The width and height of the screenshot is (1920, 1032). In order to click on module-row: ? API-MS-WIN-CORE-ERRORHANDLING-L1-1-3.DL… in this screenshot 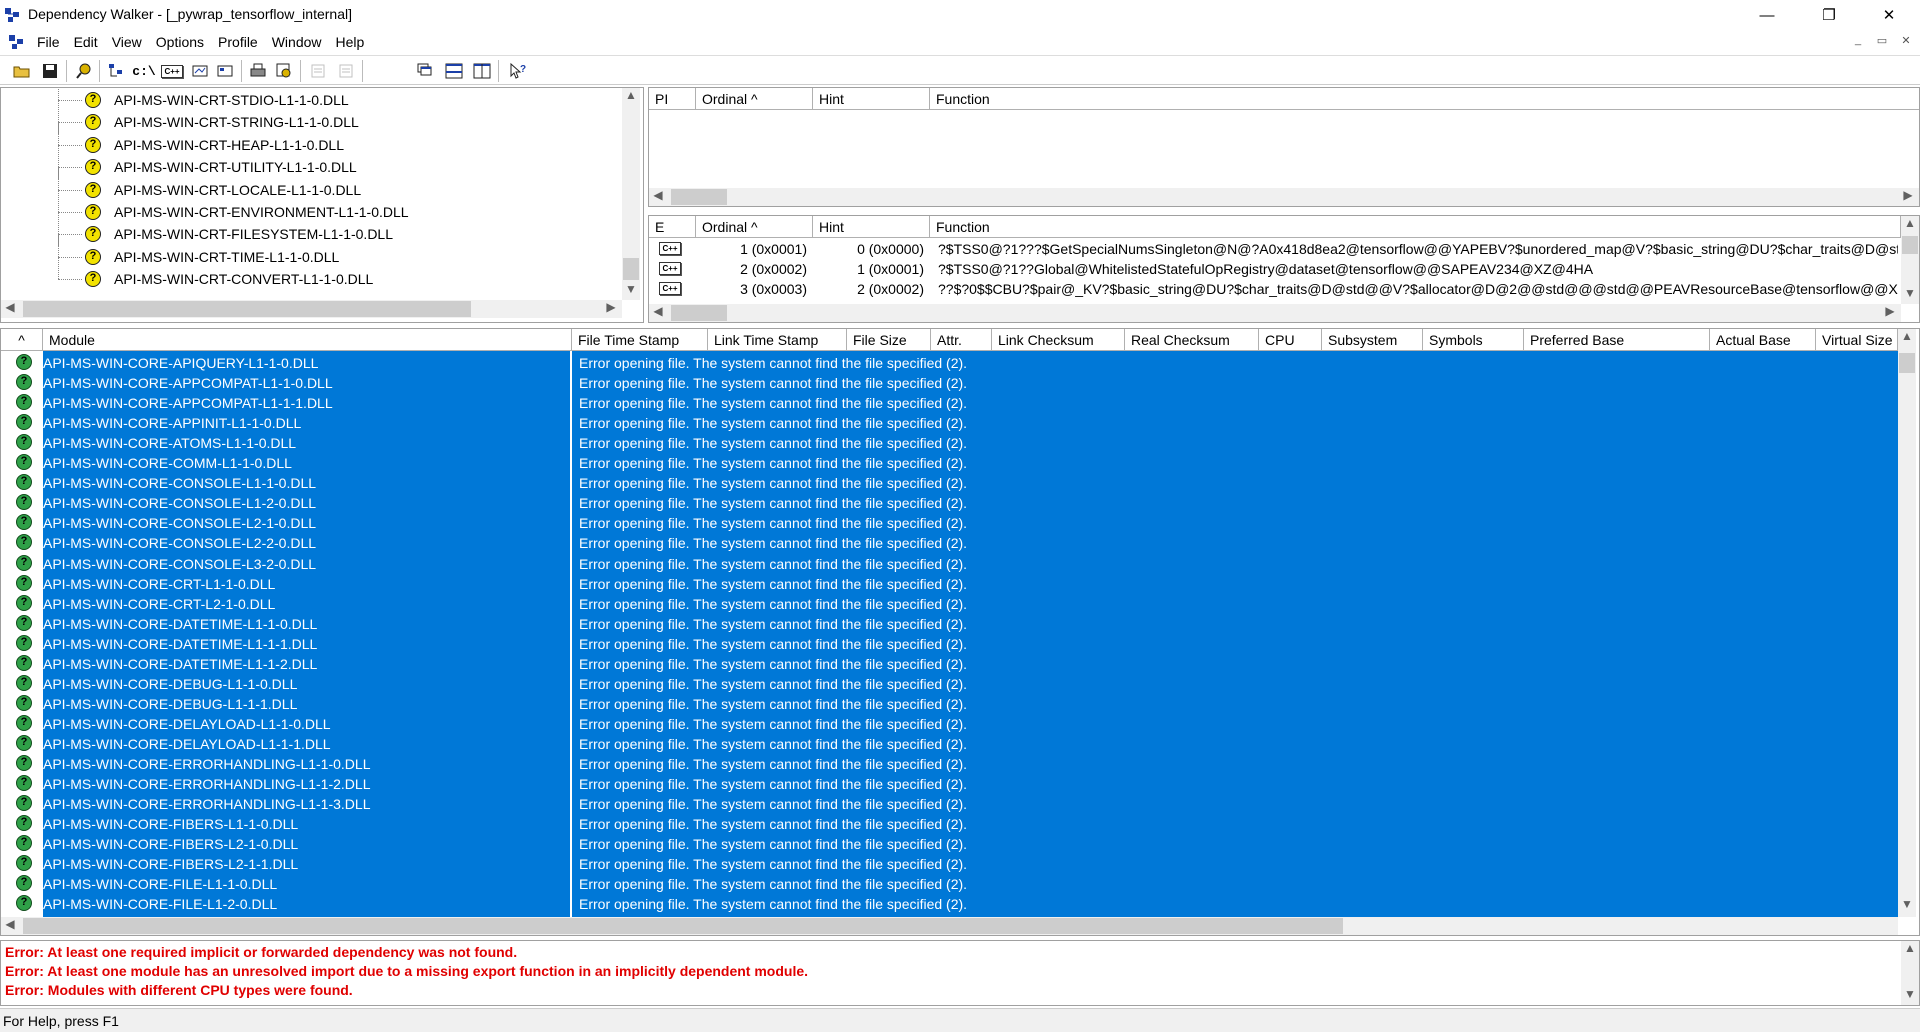, I will do `click(949, 803)`.